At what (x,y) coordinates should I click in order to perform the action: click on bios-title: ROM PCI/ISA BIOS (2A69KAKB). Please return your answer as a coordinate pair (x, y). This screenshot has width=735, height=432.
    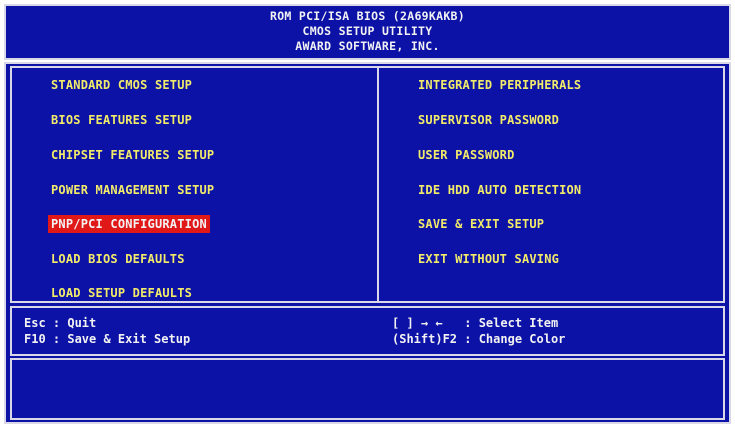
    Looking at the image, I should click on (367, 16).